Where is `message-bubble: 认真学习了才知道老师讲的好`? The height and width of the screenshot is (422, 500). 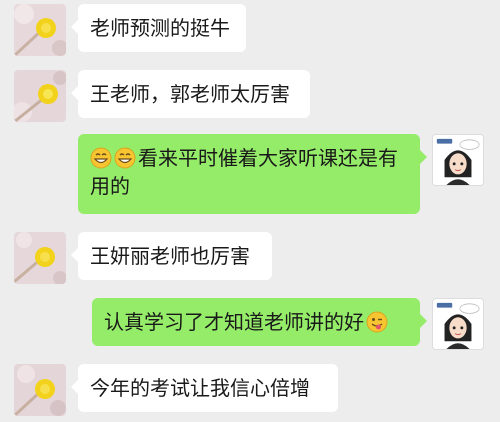
message-bubble: 认真学习了才知道老师讲的好 is located at coordinates (259, 322).